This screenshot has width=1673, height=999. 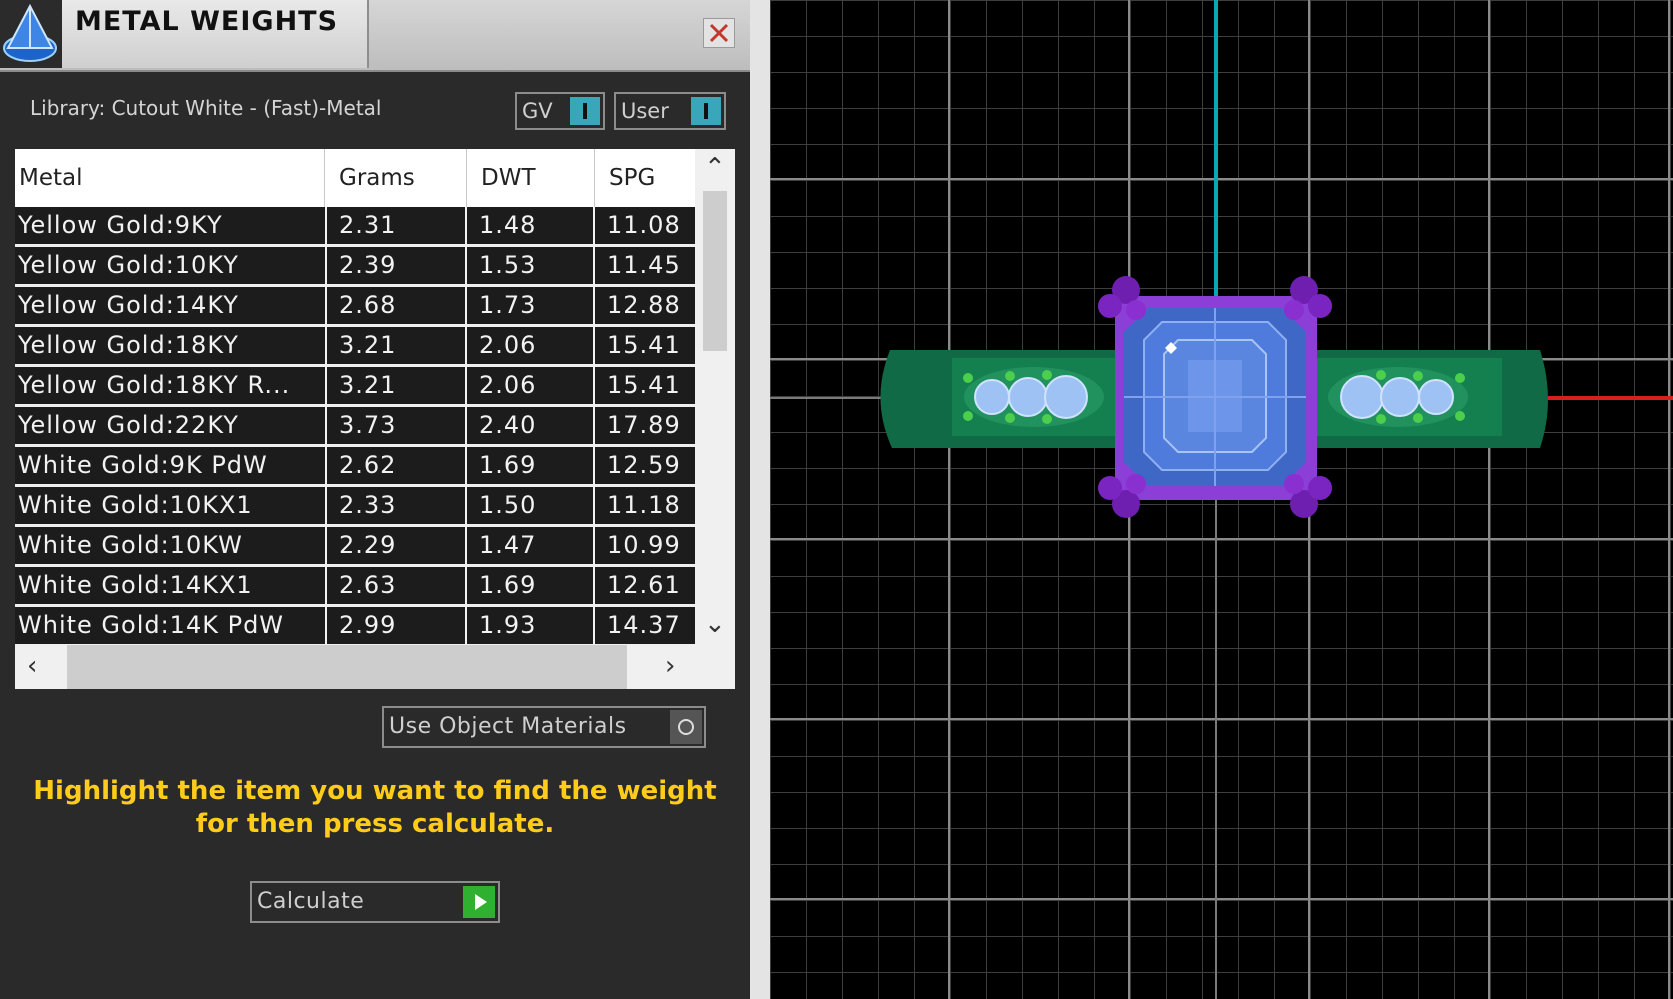 What do you see at coordinates (645, 585) in the screenshot?
I see `cell-spg: 12.61` at bounding box center [645, 585].